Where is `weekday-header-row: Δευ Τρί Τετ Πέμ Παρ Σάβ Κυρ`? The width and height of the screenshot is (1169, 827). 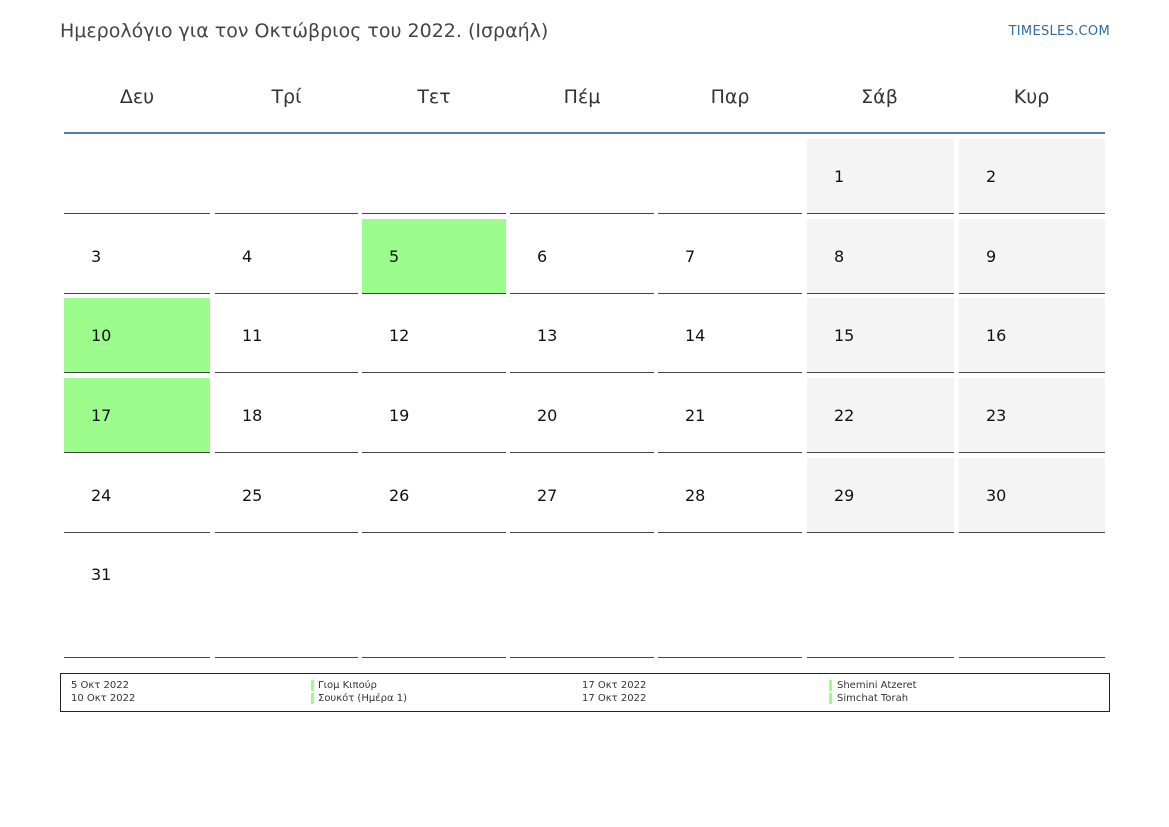
weekday-header-row: Δευ Τρί Τετ Πέμ Παρ Σάβ Κυρ is located at coordinates (584, 106).